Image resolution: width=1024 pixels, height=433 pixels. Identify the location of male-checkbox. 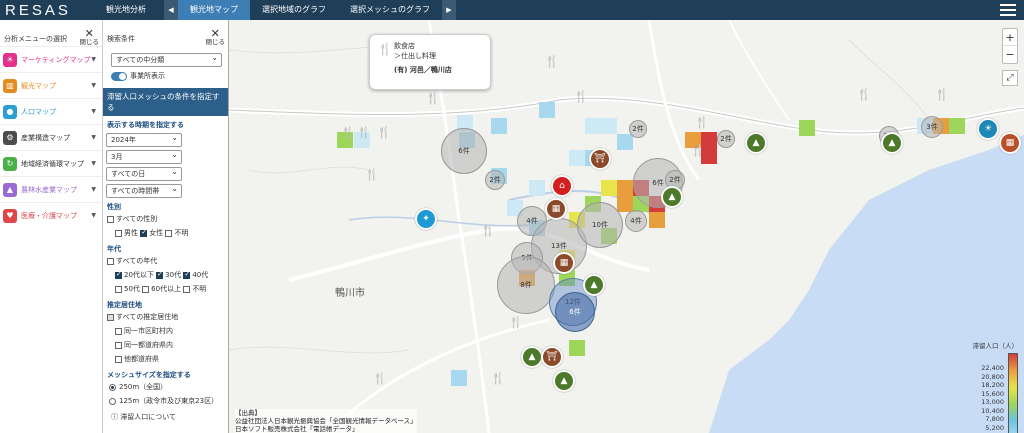
(118, 233).